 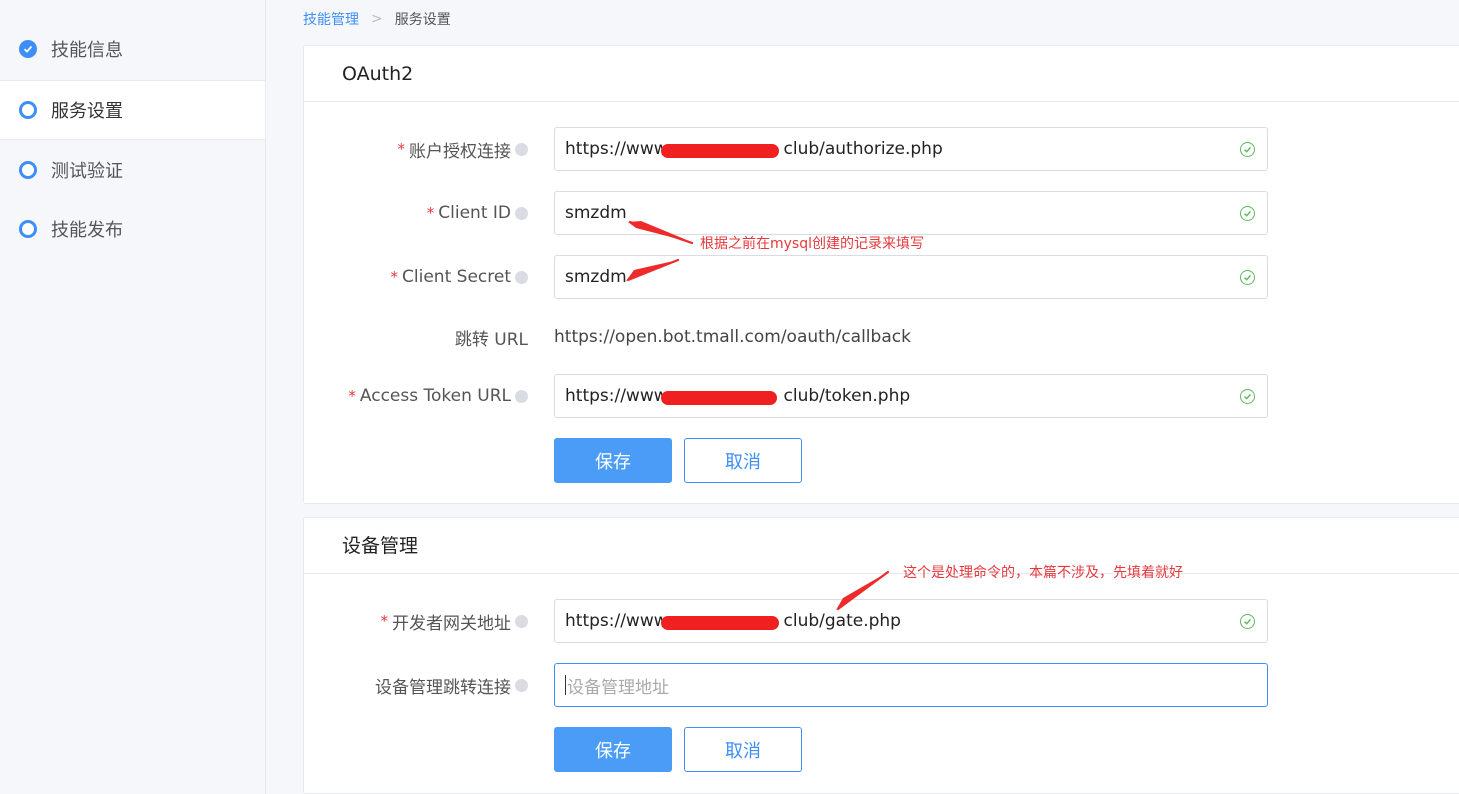 I want to click on device-redirect-label: 设备管理跳转连接, so click(x=443, y=687).